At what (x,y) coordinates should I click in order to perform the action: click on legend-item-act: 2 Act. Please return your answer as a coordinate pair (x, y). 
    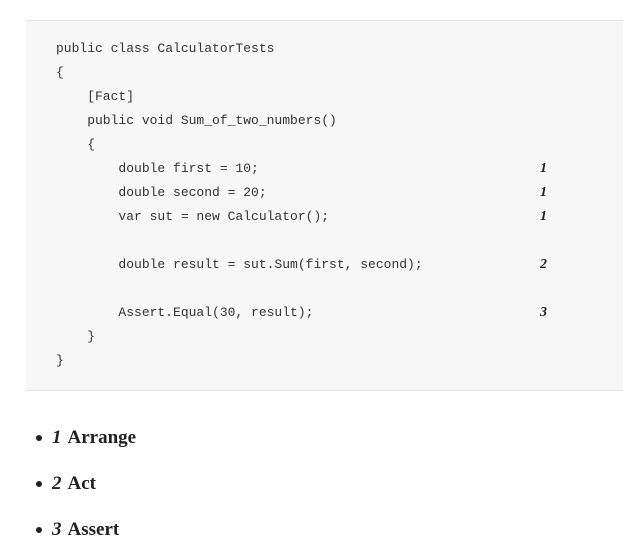
    Looking at the image, I should click on (86, 484).